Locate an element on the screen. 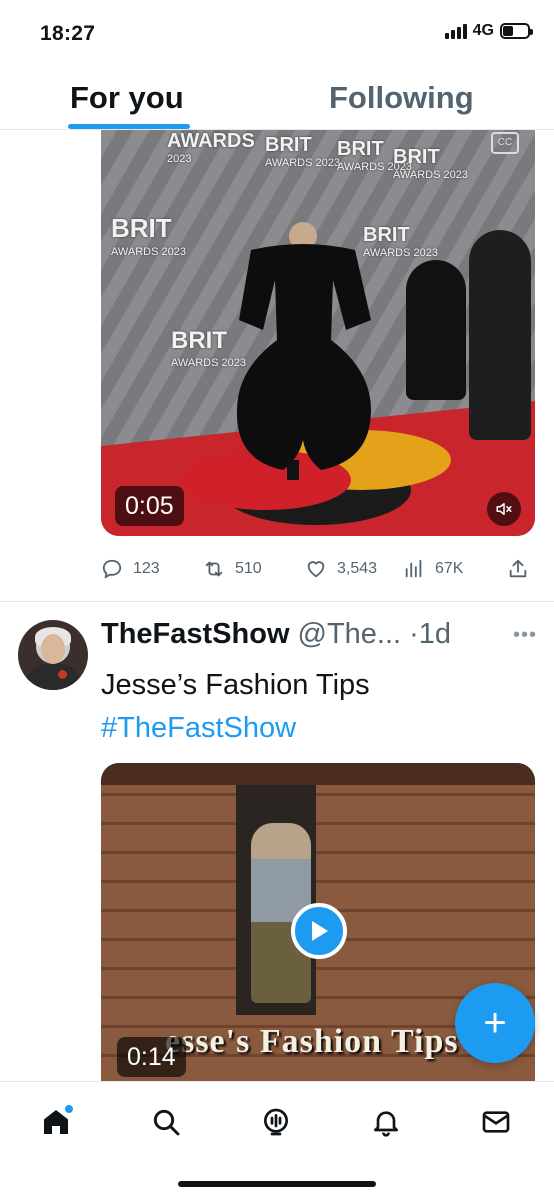  muted-speaker-icon is located at coordinates (504, 509).